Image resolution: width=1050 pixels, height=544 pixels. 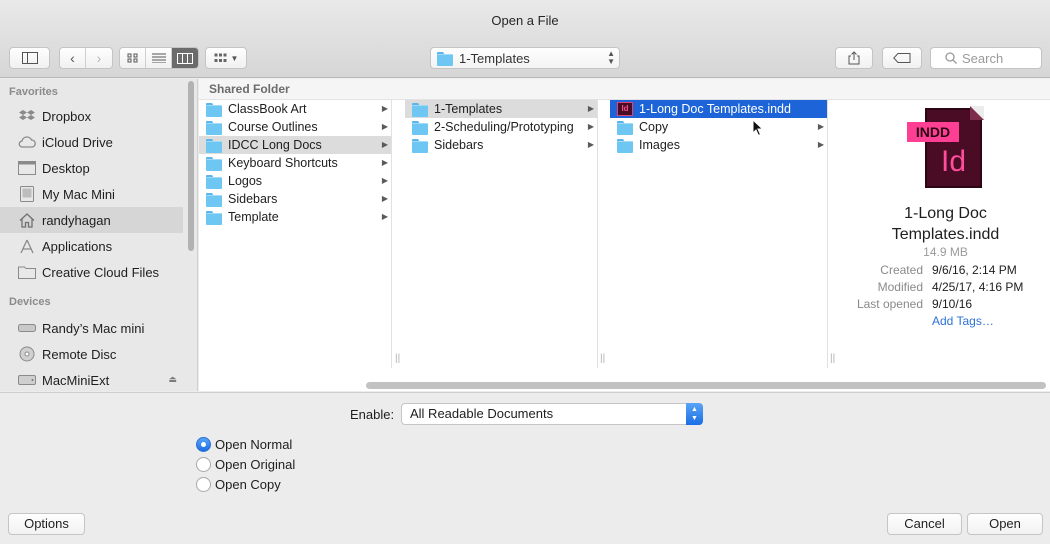 I want to click on radio-label: Open Copy, so click(x=248, y=484).